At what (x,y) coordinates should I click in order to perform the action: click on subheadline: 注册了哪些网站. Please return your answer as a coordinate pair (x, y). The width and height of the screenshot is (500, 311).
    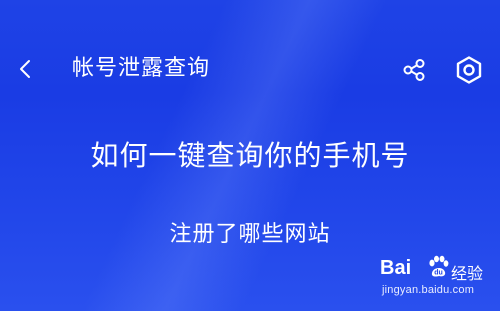
    Looking at the image, I should click on (250, 234).